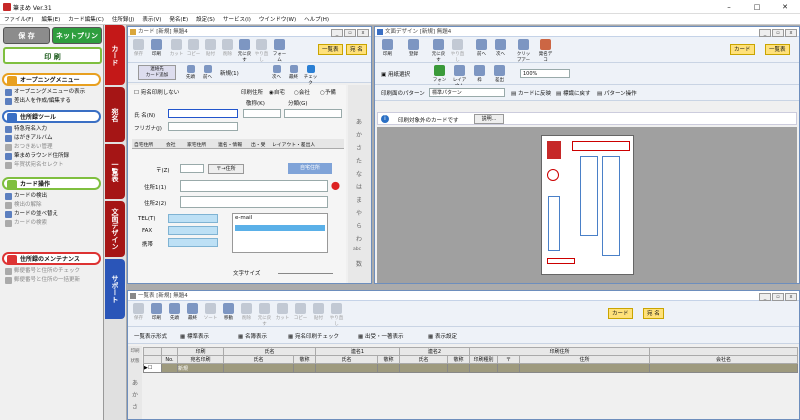  Describe the element at coordinates (276, 72) in the screenshot. I see `next-button: 次へ` at that location.